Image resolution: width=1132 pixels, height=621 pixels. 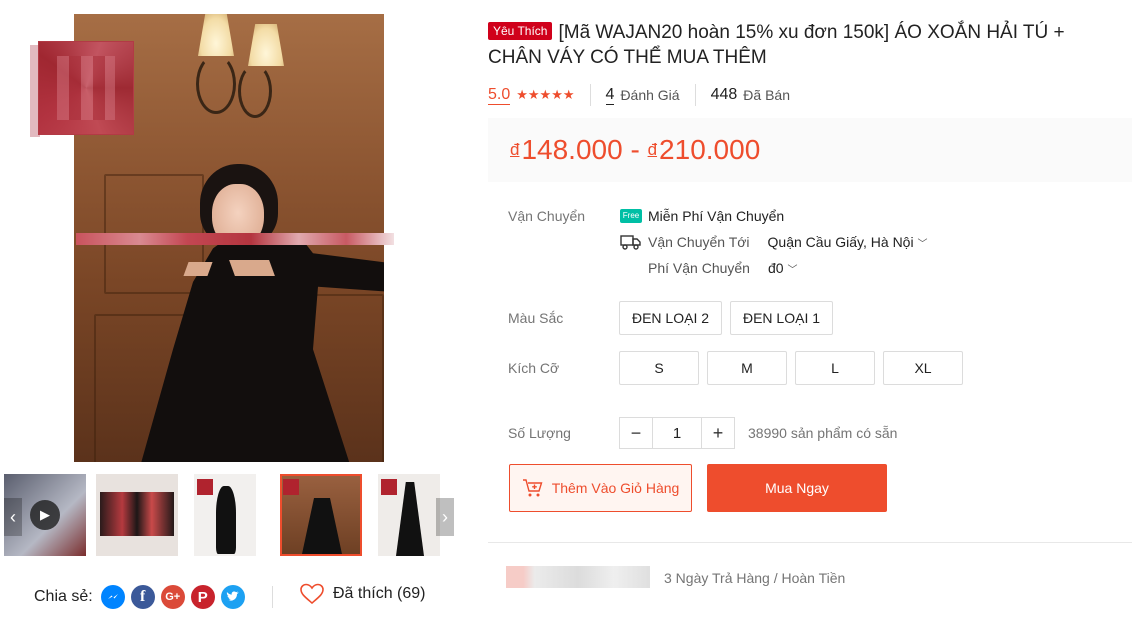 I want to click on sold-label: Đã Bán, so click(x=766, y=95).